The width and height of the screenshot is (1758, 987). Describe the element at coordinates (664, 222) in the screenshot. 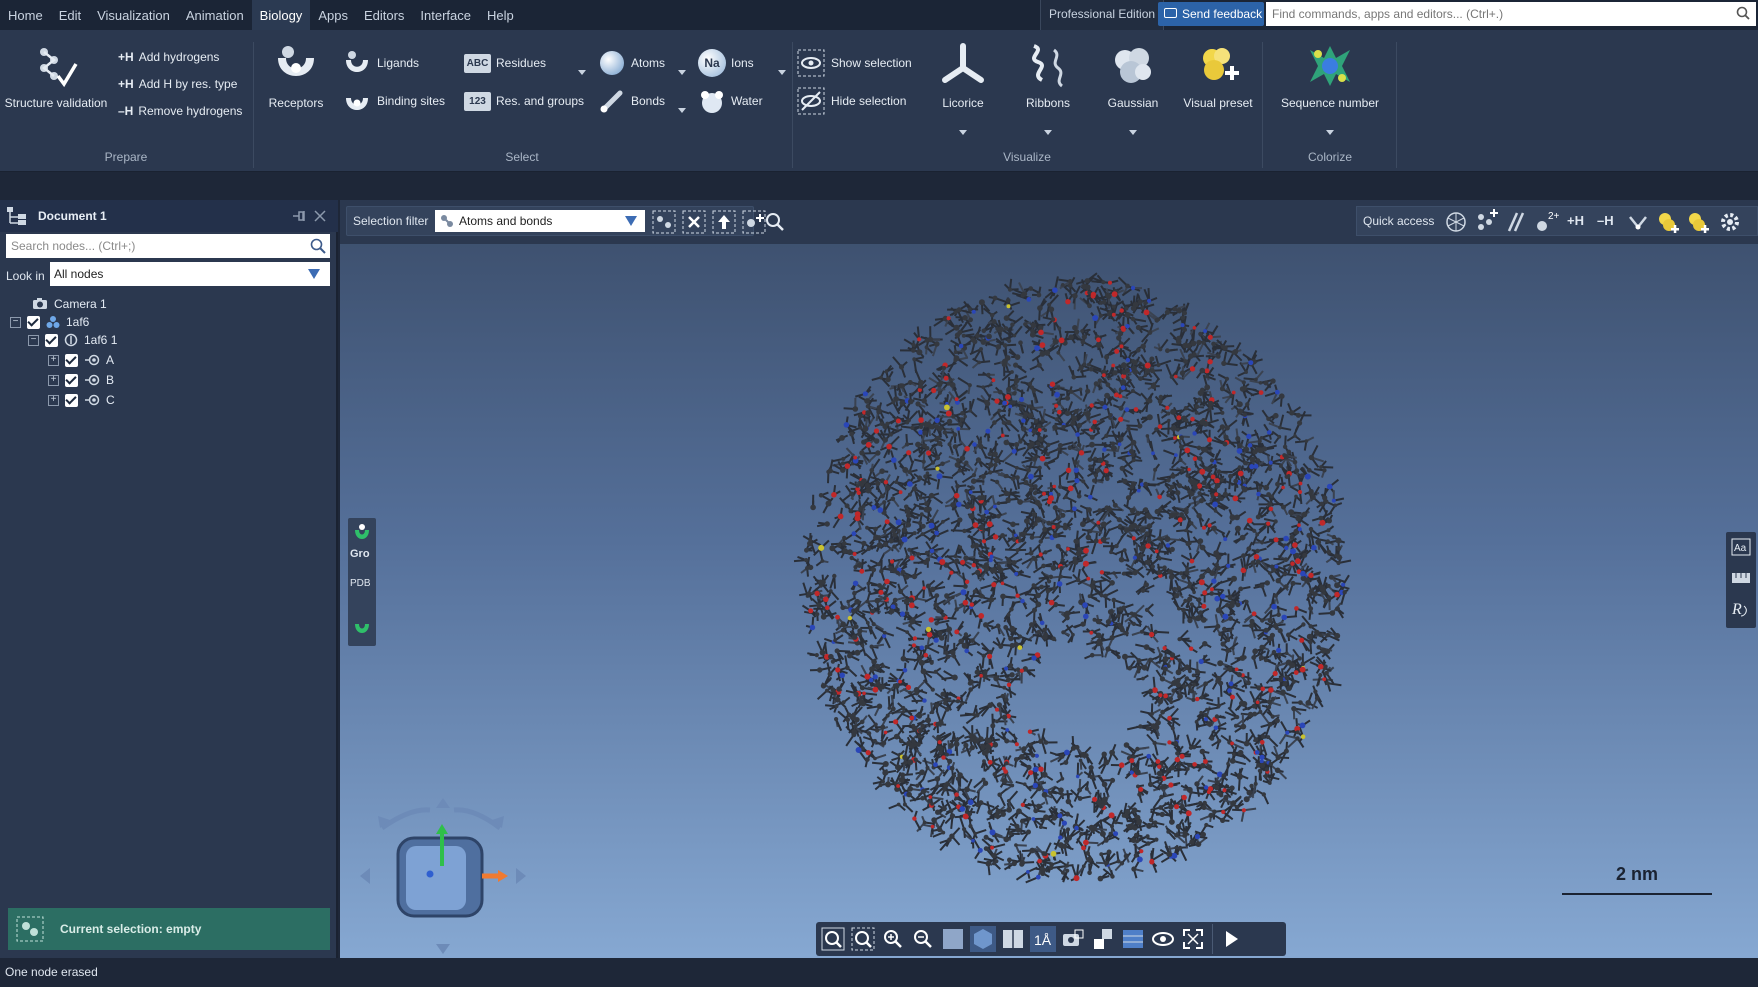

I see `select-all-icon` at that location.